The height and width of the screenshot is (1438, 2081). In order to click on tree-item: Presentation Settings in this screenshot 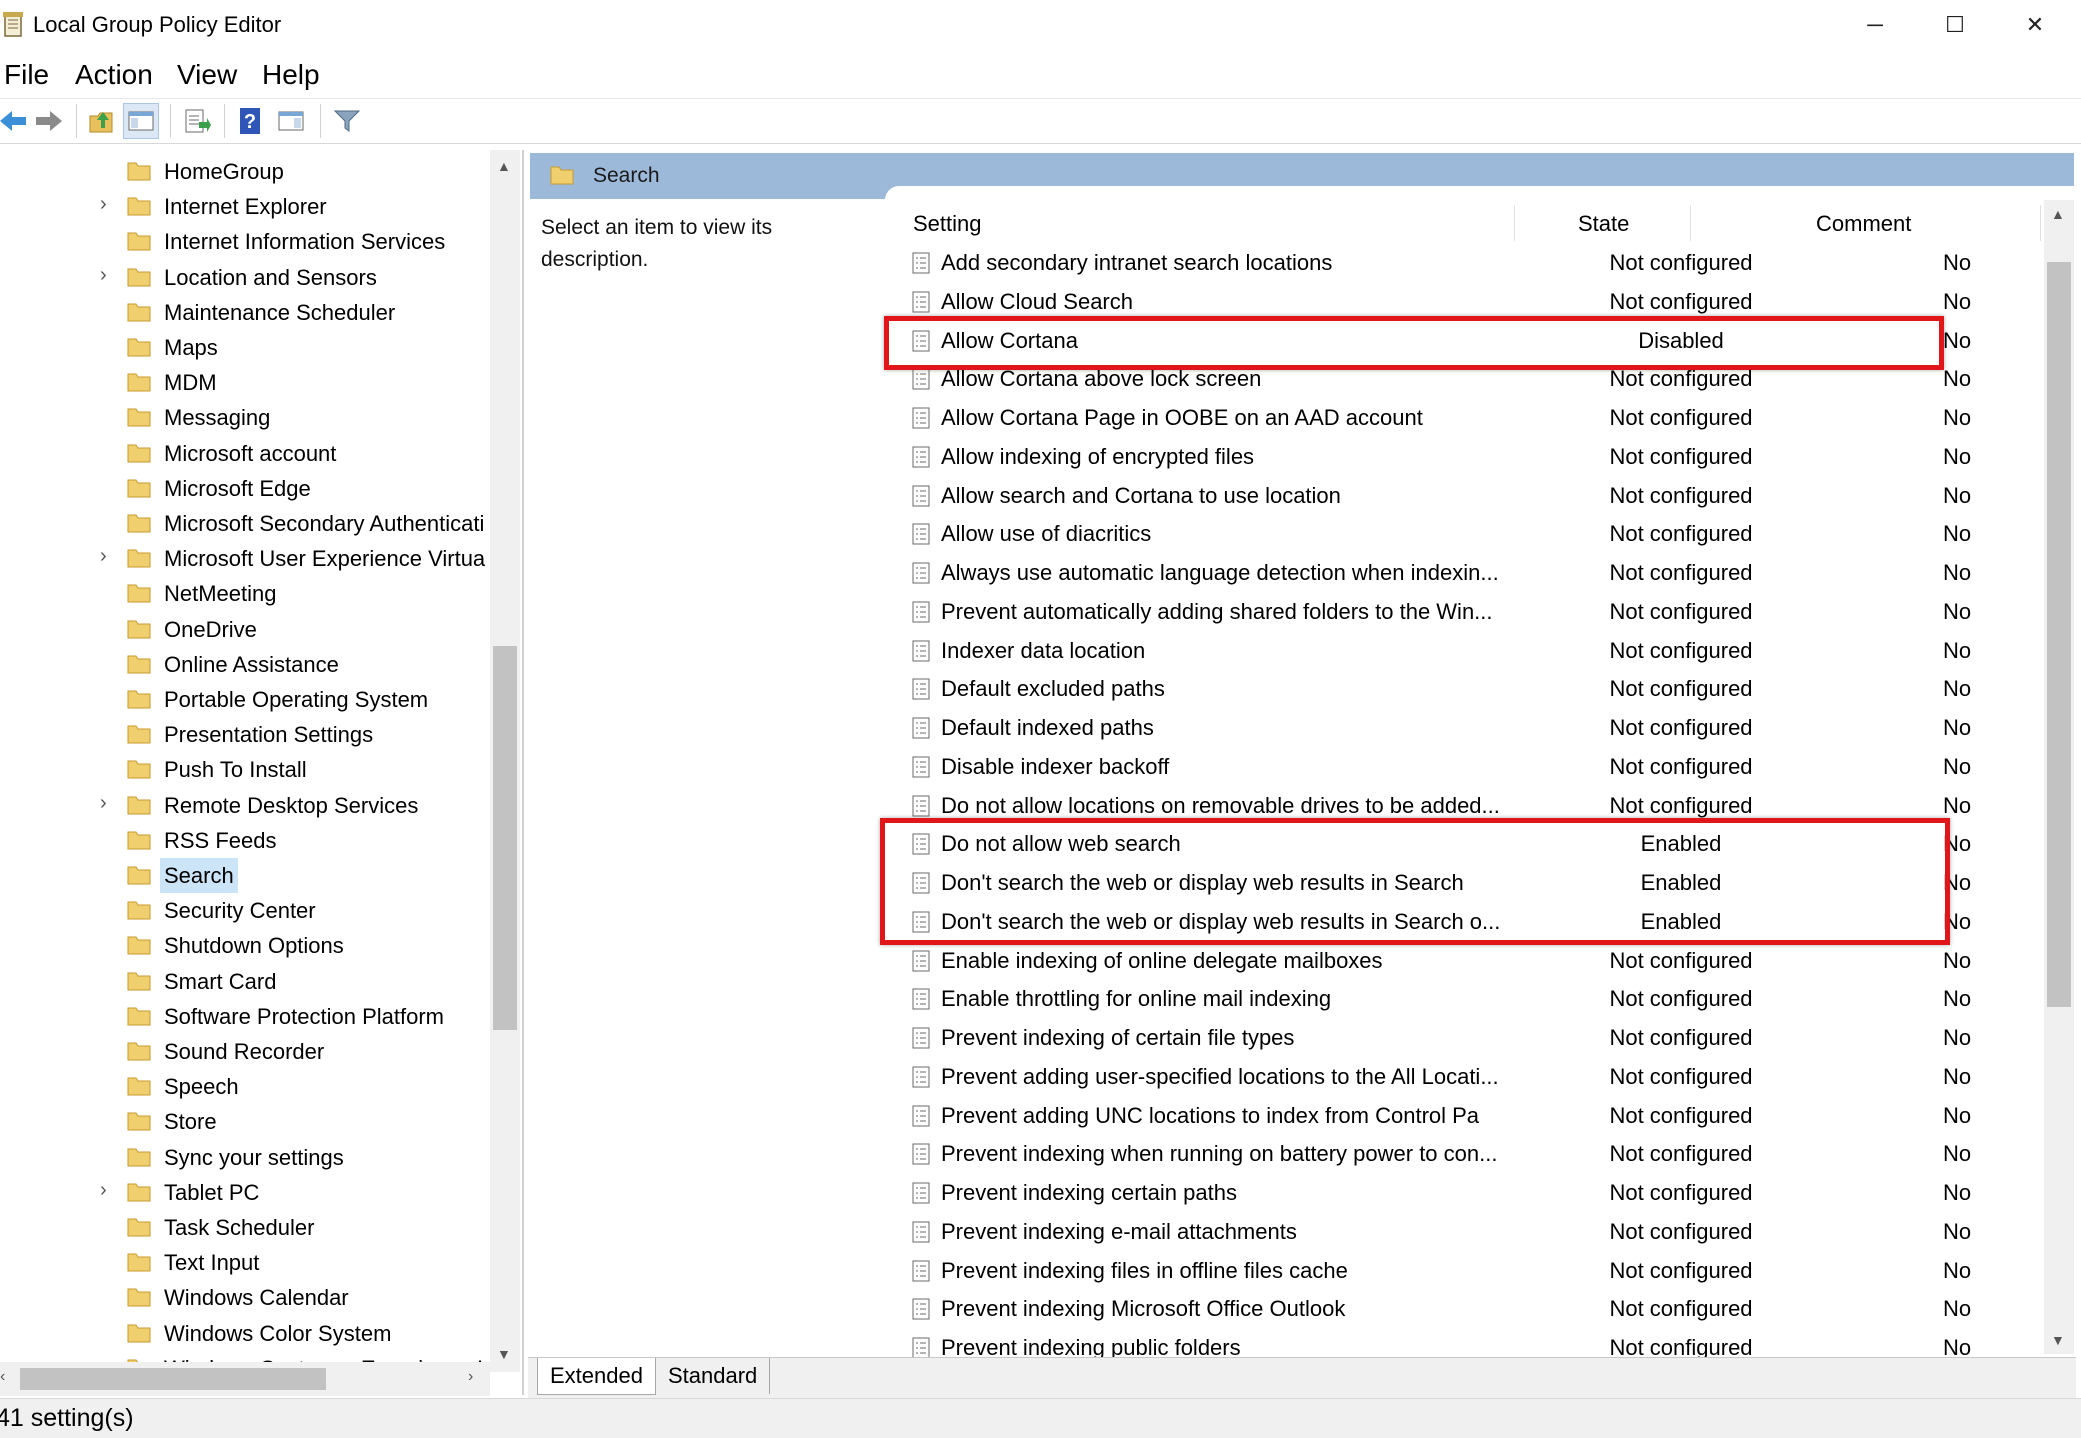, I will do `click(245, 734)`.